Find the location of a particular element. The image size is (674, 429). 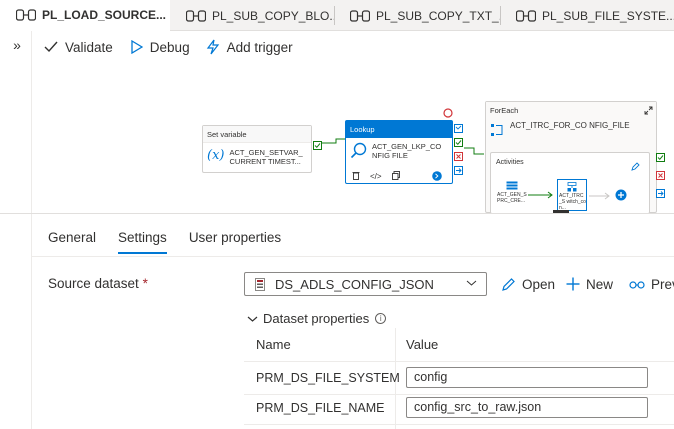

tabs-divider is located at coordinates (353, 256).